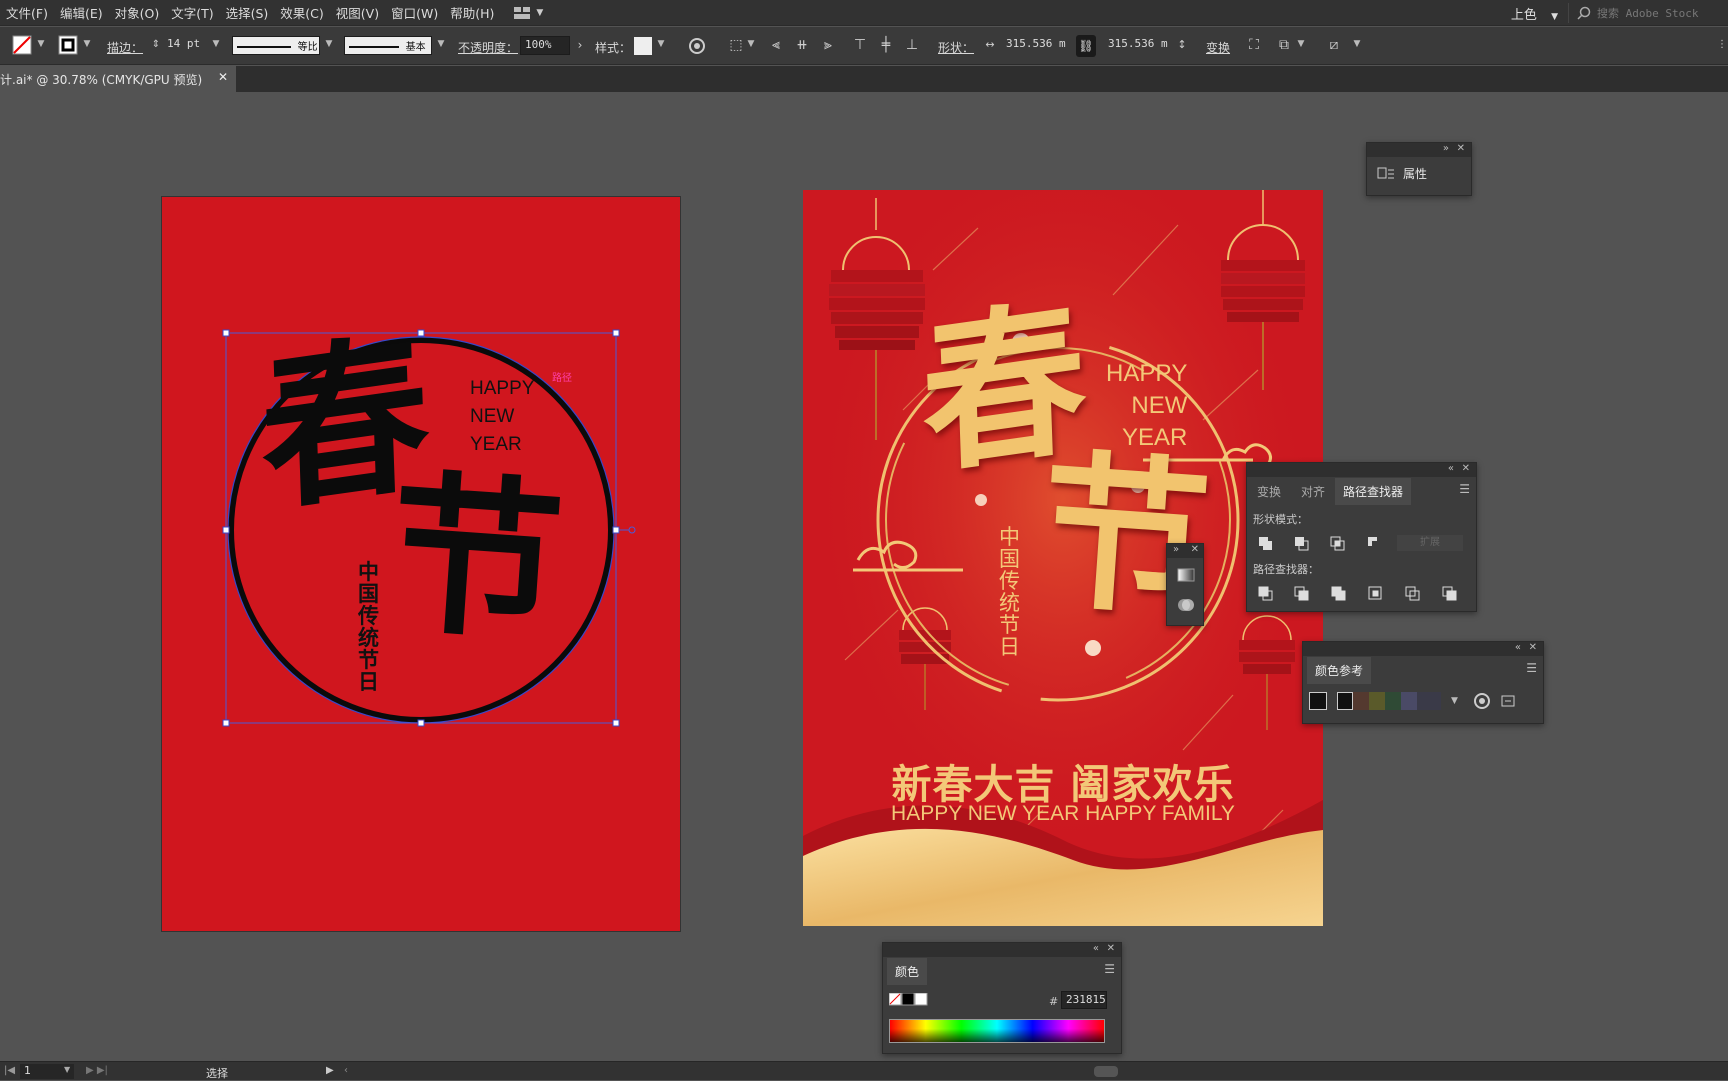 The width and height of the screenshot is (1728, 1081). What do you see at coordinates (860, 45) in the screenshot?
I see `align-top-icon: ⊤` at bounding box center [860, 45].